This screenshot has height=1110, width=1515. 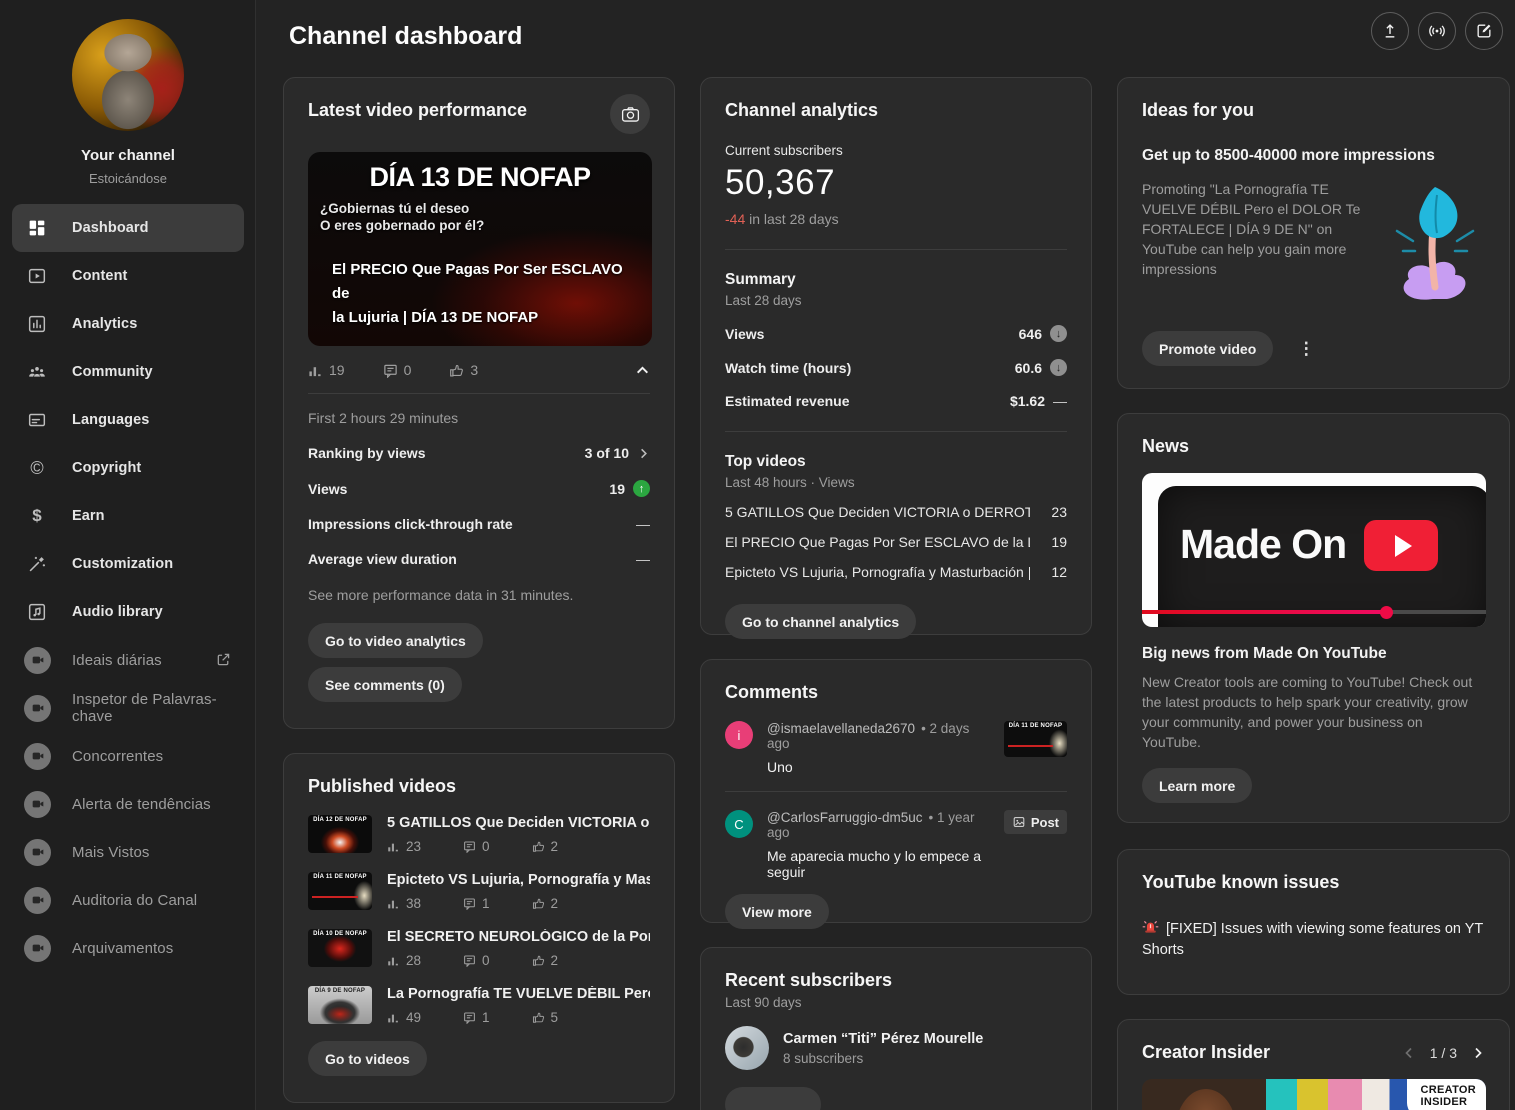 I want to click on subscriber-avatar, so click(x=747, y=1048).